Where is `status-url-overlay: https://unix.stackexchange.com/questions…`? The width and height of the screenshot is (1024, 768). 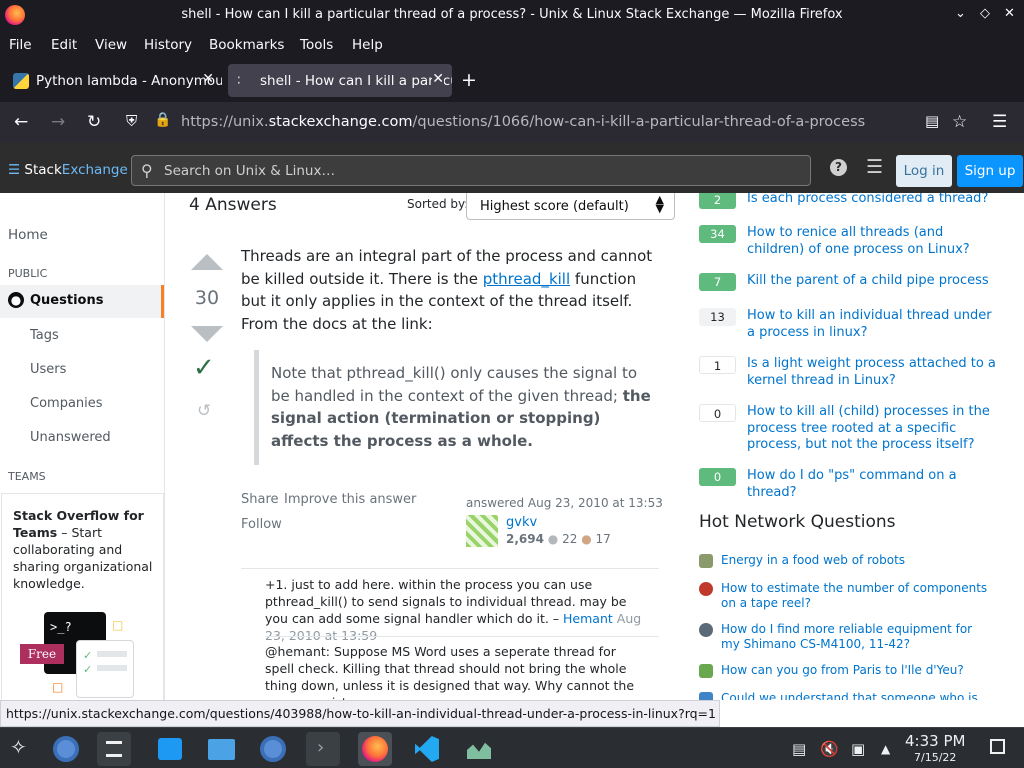 status-url-overlay: https://unix.stackexchange.com/questions… is located at coordinates (360, 713).